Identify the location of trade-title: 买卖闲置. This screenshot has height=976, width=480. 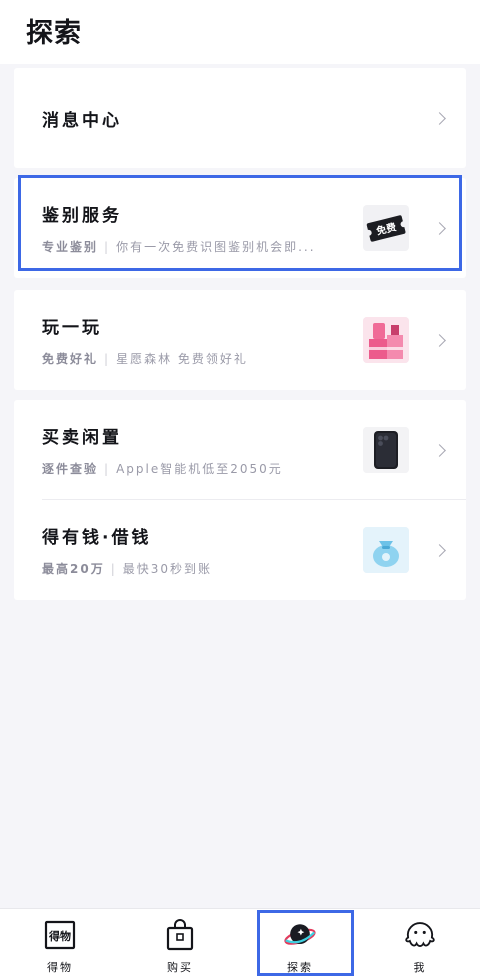
(82, 438).